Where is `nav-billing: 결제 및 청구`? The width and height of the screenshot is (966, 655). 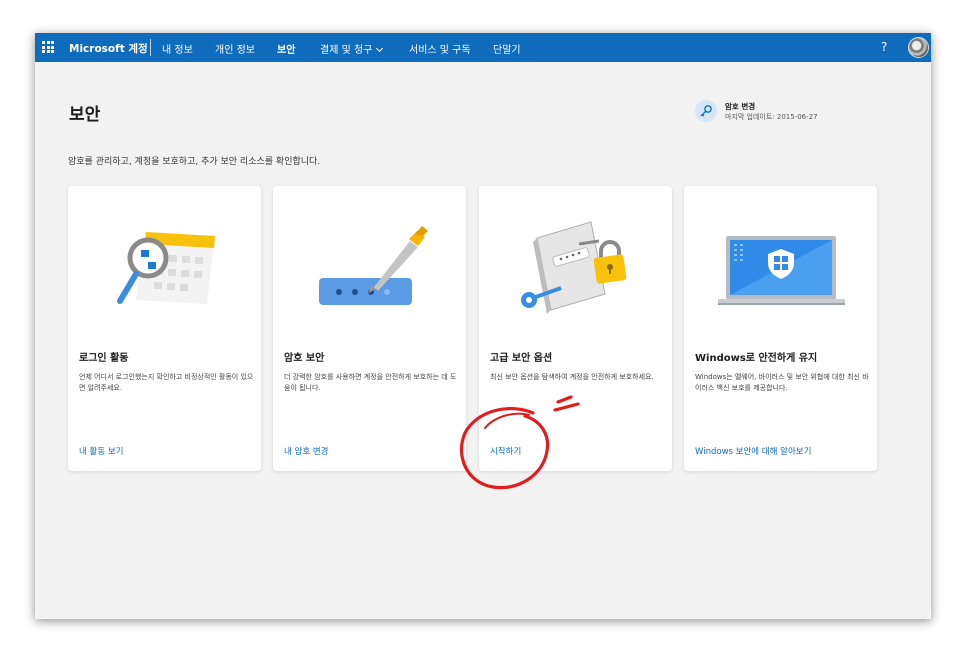 nav-billing: 결제 및 청구 is located at coordinates (352, 48).